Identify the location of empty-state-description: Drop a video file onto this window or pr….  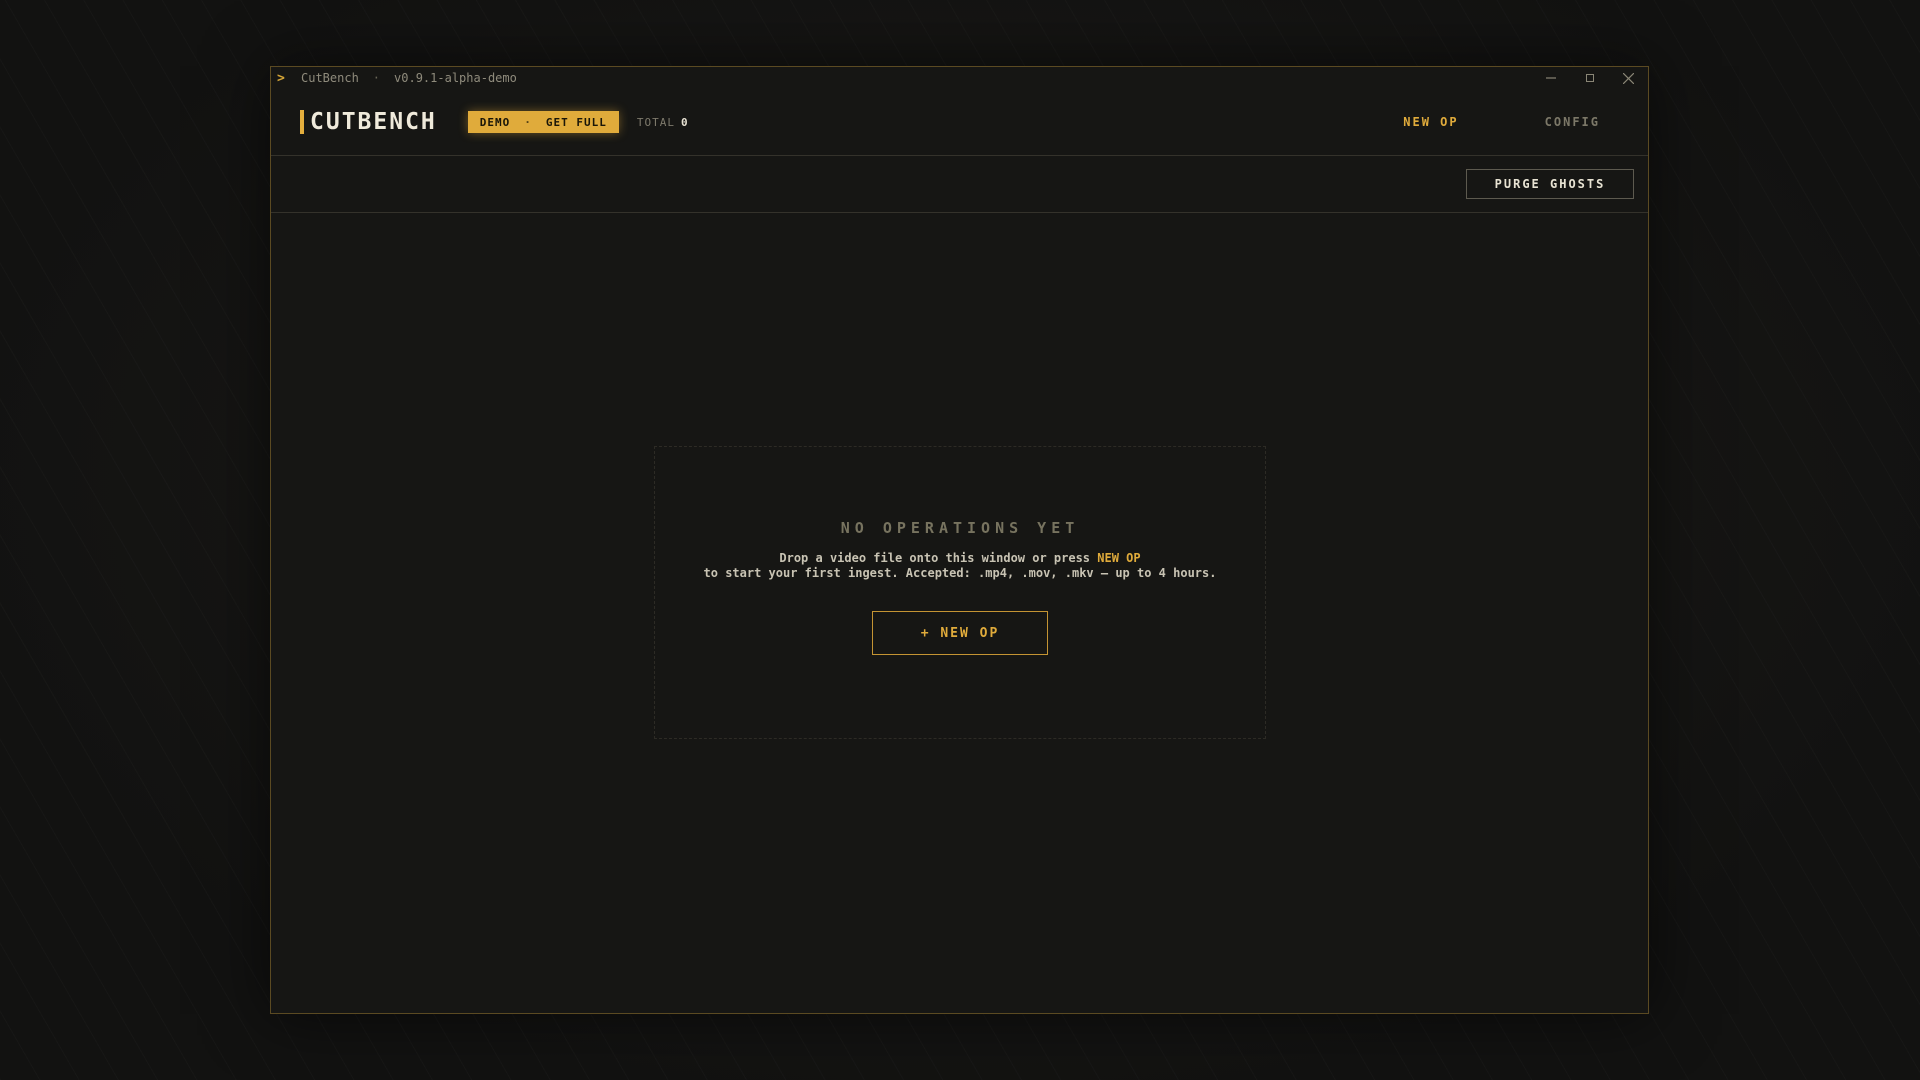
(960, 566).